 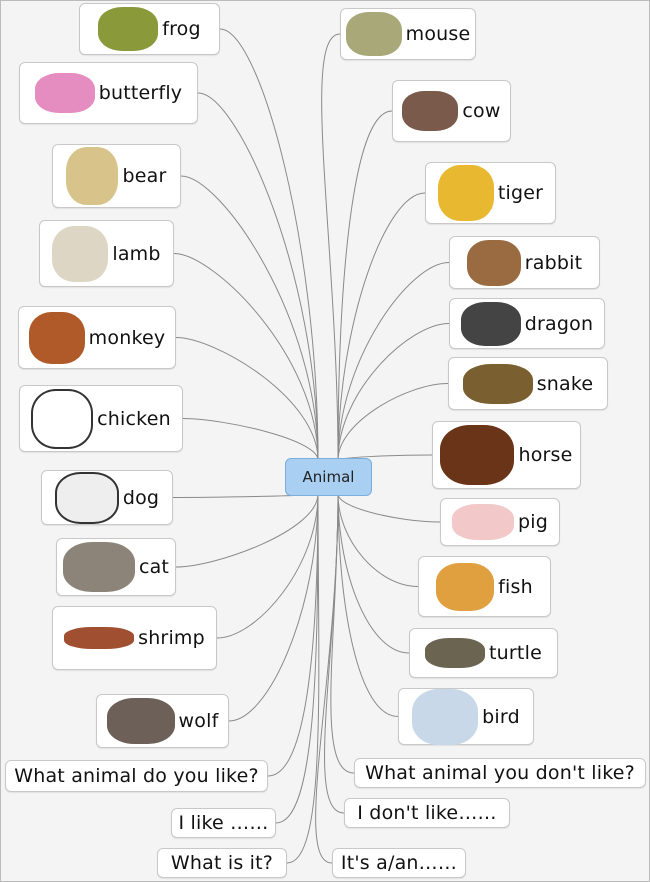 I want to click on node-label: What is it?, so click(x=222, y=863).